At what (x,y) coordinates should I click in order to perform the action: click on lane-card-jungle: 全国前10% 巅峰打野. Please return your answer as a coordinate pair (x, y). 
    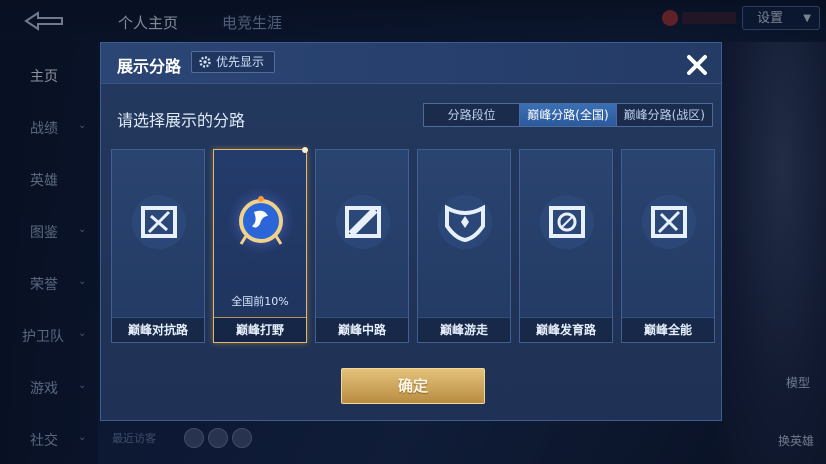
    Looking at the image, I should click on (260, 245).